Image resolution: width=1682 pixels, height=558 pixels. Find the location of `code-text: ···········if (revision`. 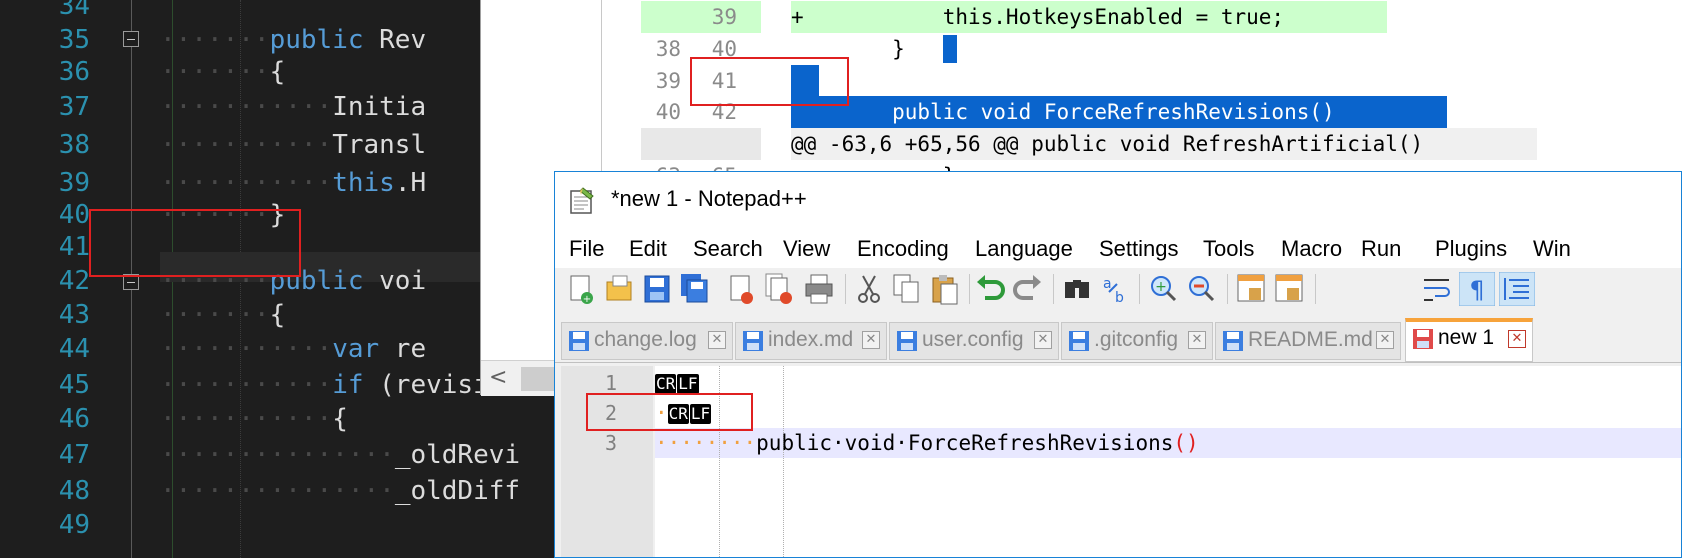

code-text: ···········if (revision is located at coordinates (340, 385).